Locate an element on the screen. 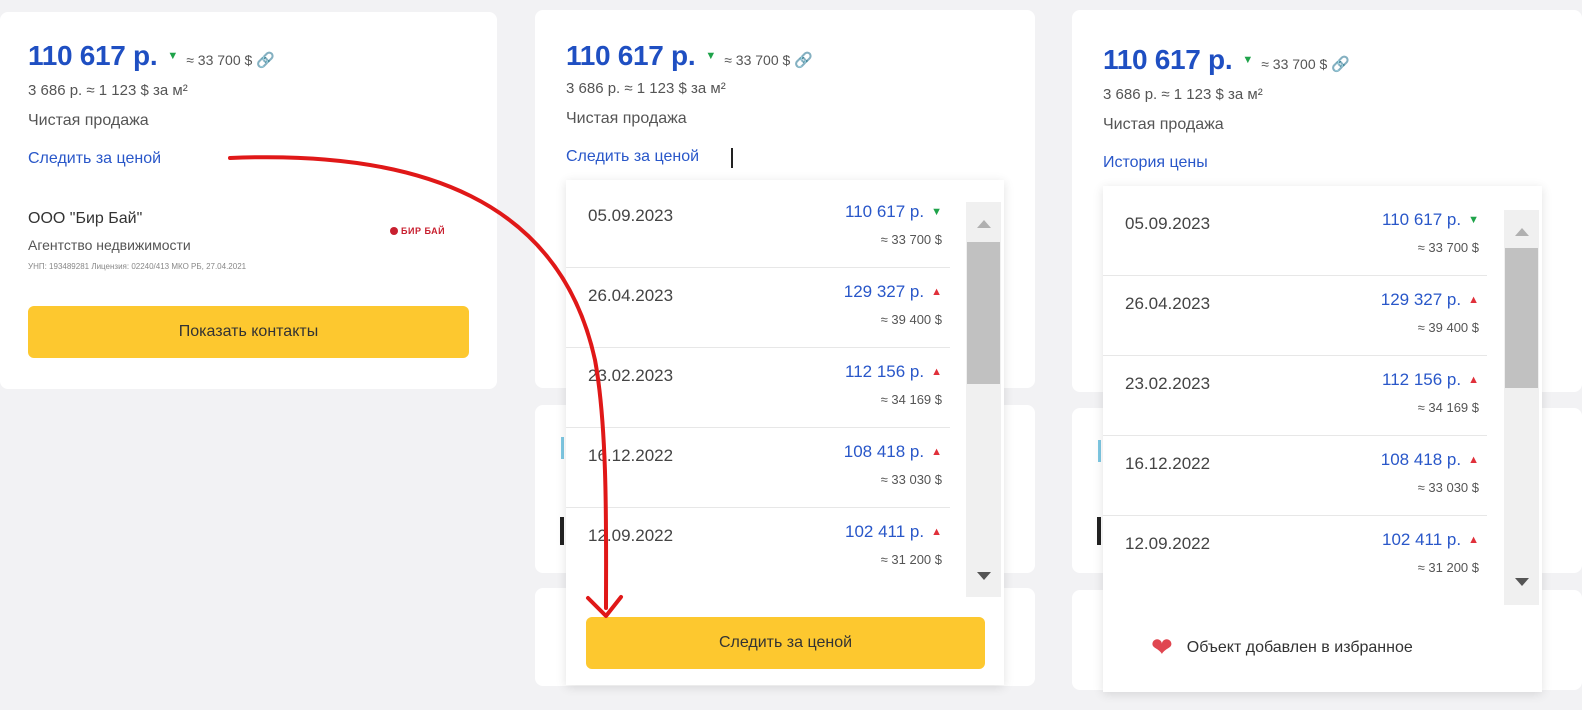 Image resolution: width=1582 pixels, height=710 pixels. text-cursor is located at coordinates (732, 158).